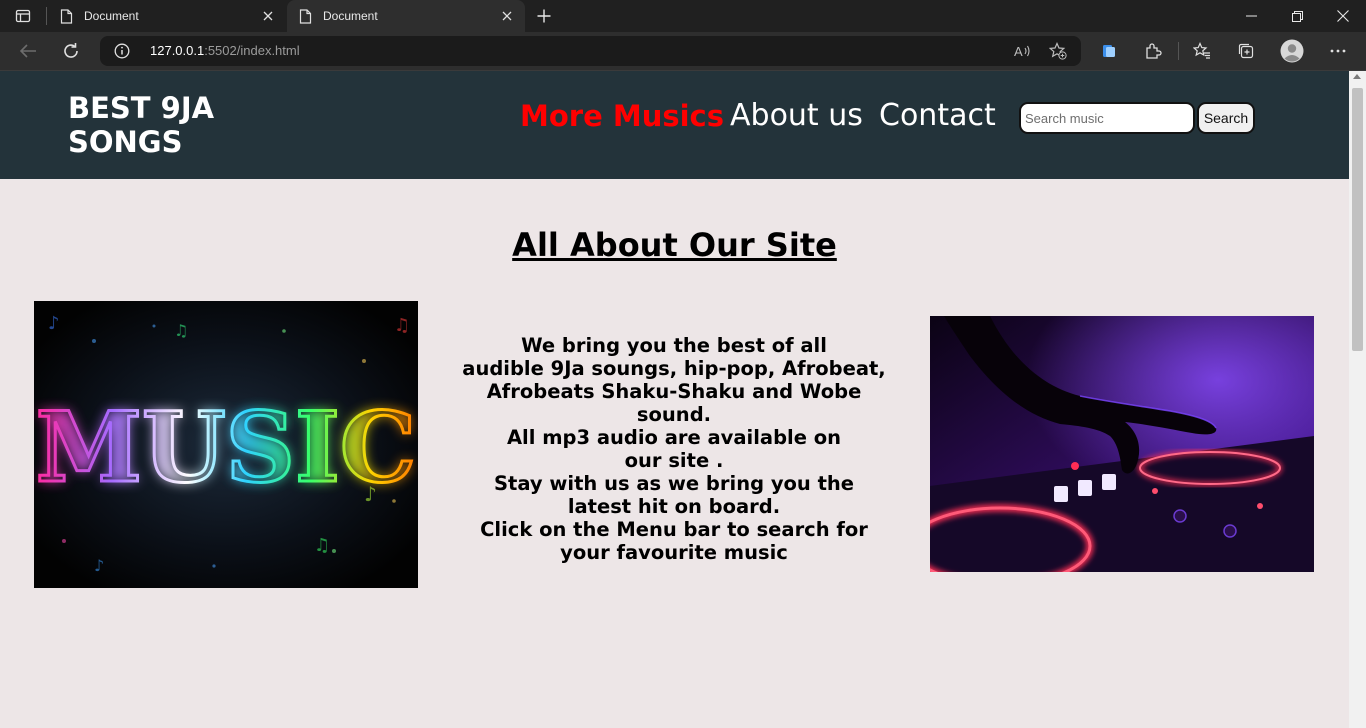 This screenshot has height=728, width=1366. Describe the element at coordinates (1226, 118) in the screenshot. I see `search-button: Search` at that location.